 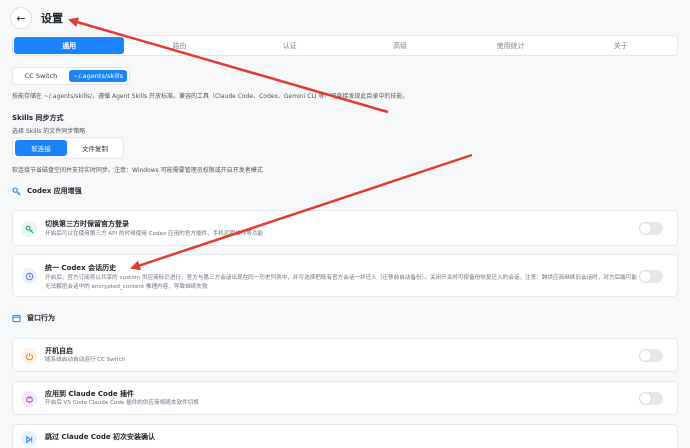 I want to click on sync-subtitle: 选择 Skills 的文件同步策略, so click(x=49, y=131).